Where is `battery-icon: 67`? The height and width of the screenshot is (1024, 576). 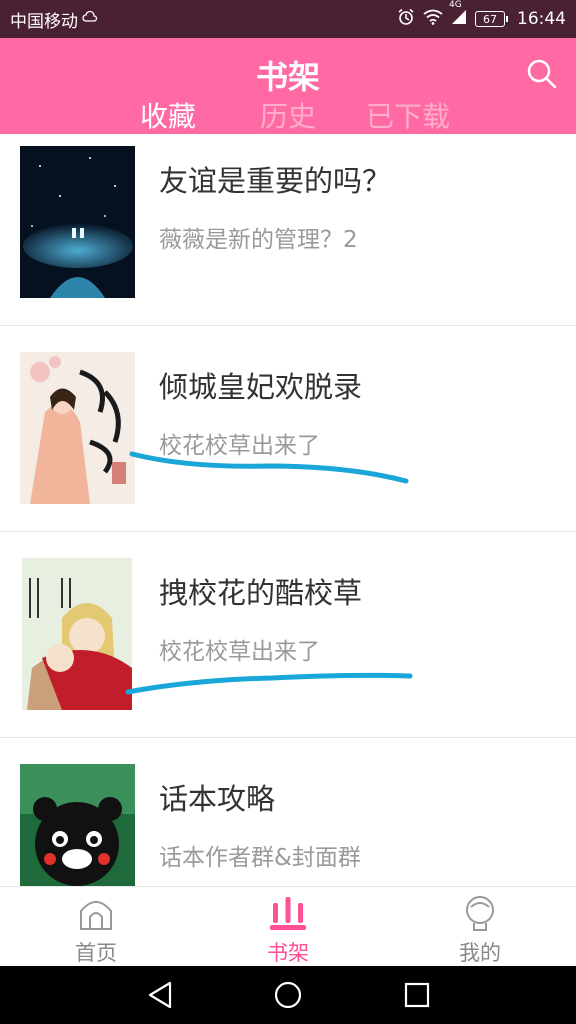 battery-icon: 67 is located at coordinates (491, 19).